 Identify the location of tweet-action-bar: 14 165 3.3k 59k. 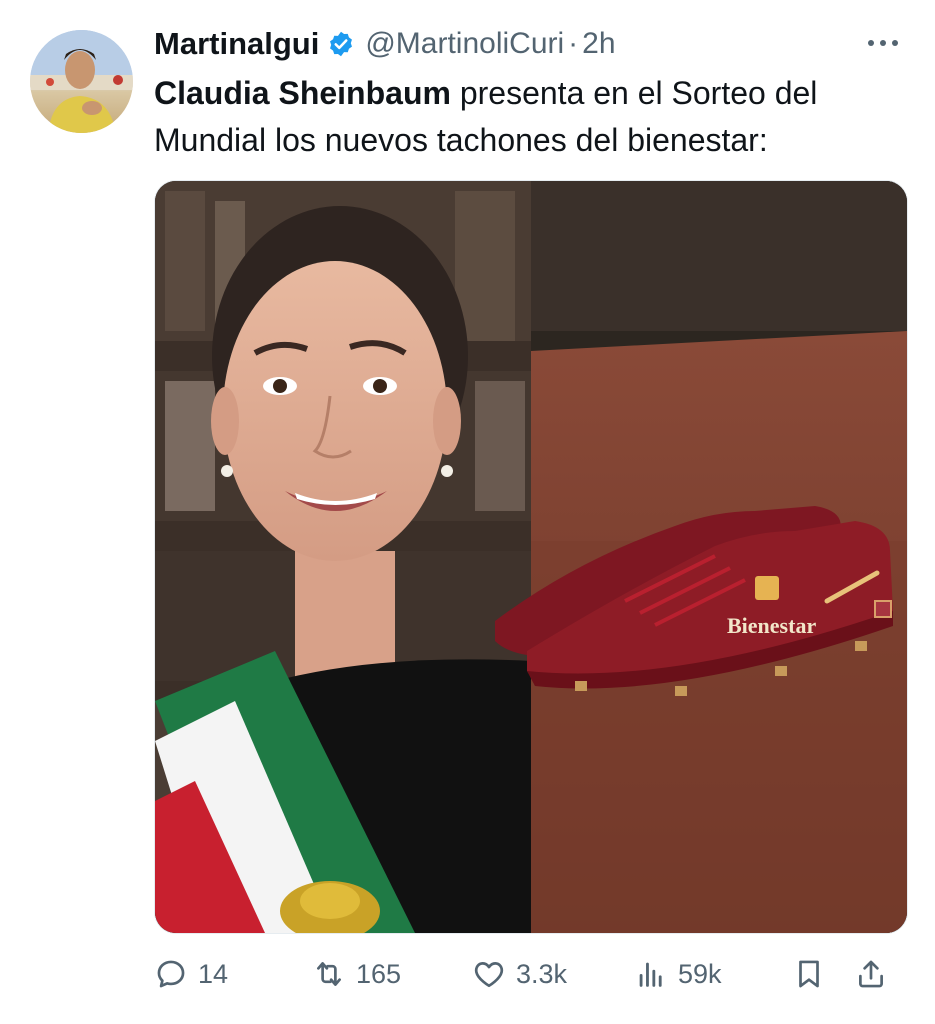
(534, 974).